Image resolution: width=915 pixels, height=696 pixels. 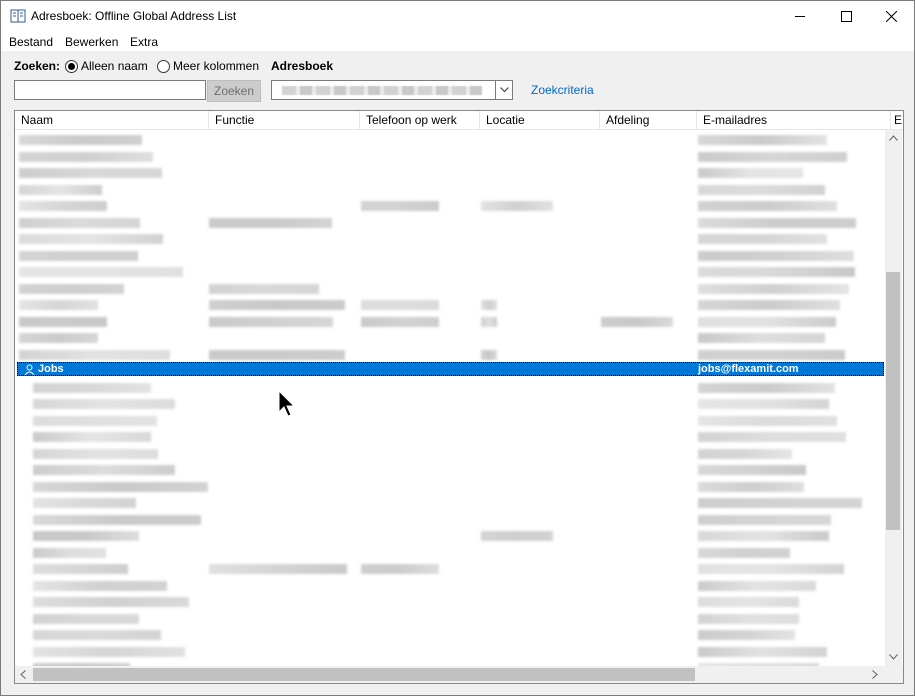 What do you see at coordinates (112, 120) in the screenshot?
I see `column-header-name: Naam` at bounding box center [112, 120].